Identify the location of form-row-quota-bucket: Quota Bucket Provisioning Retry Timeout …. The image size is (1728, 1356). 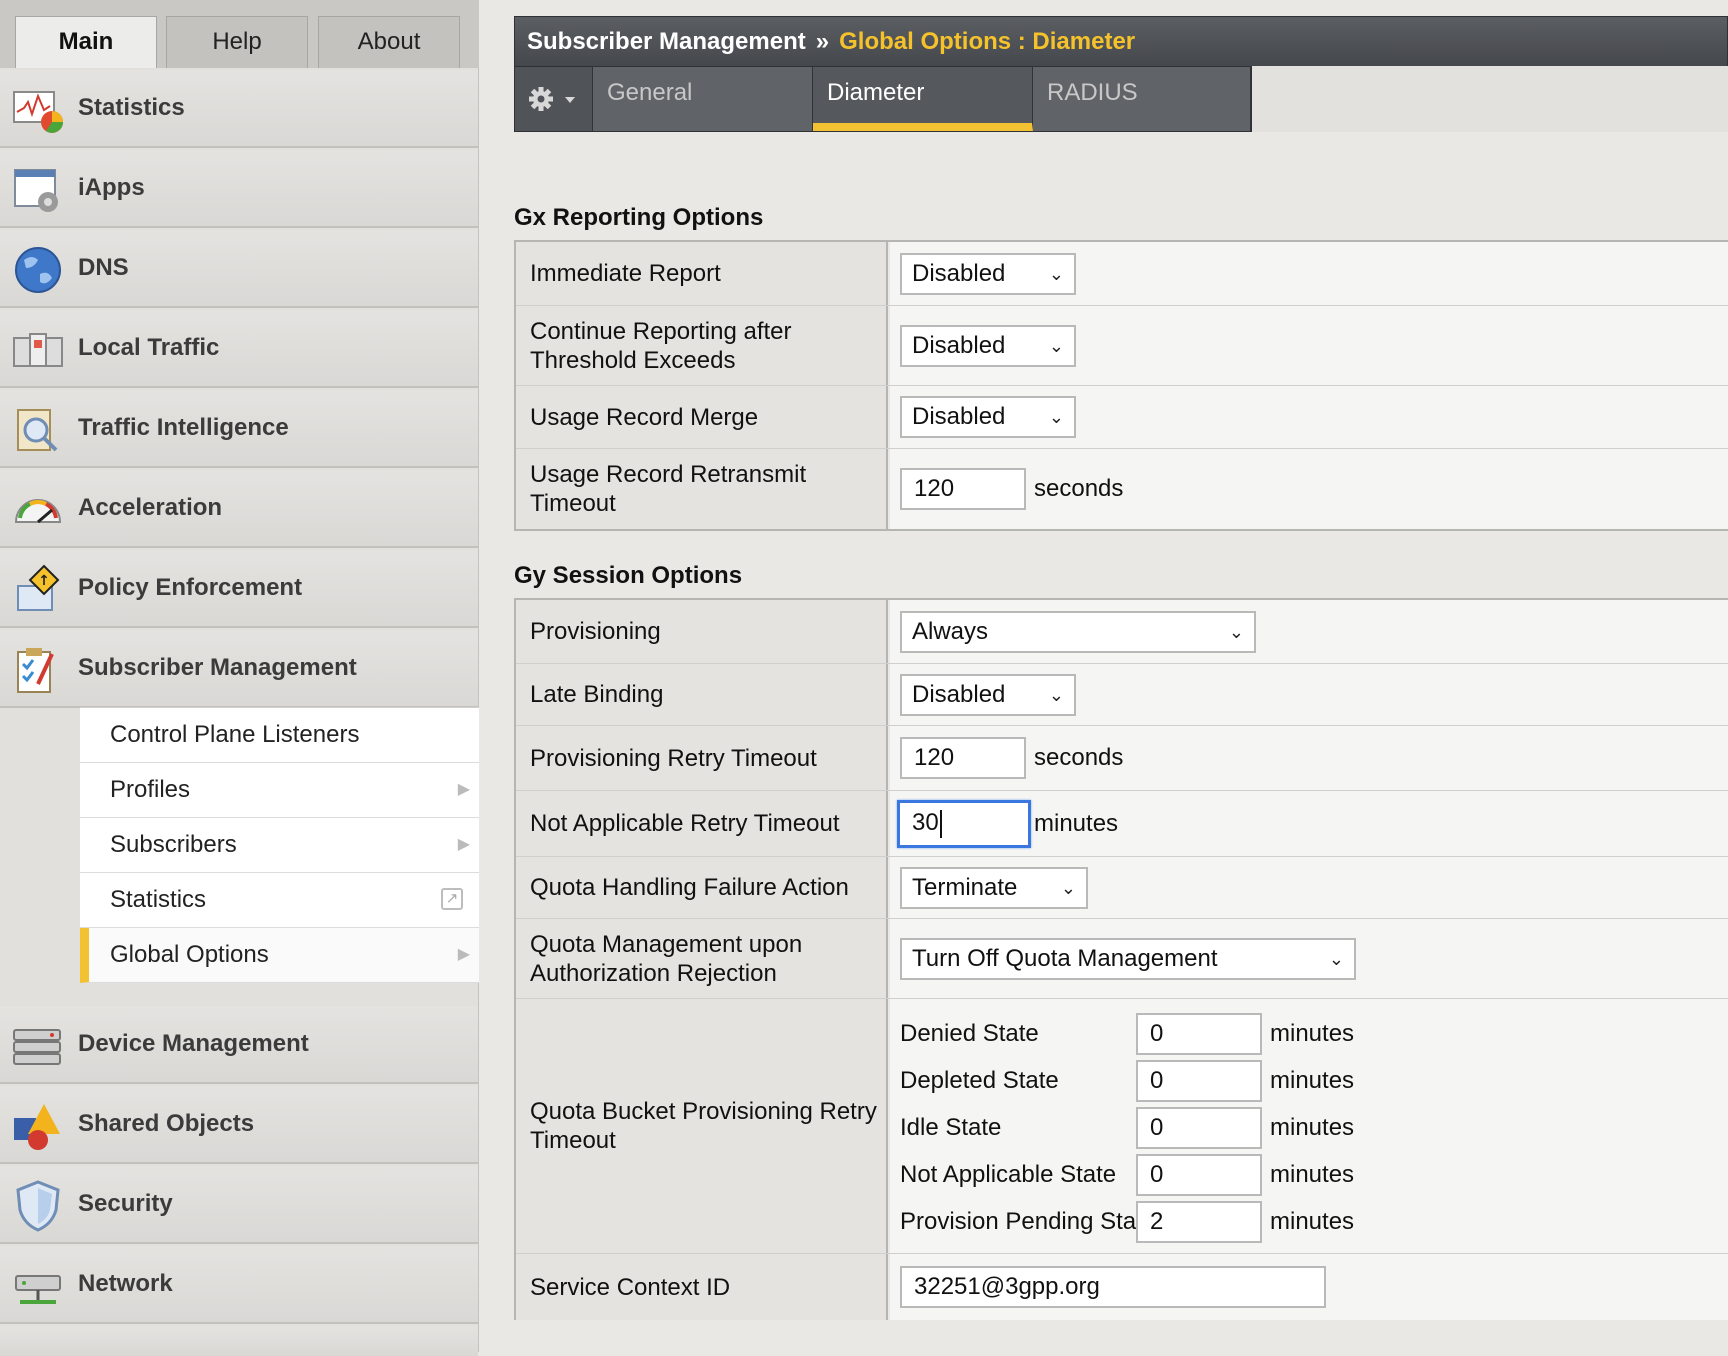
(1122, 1126).